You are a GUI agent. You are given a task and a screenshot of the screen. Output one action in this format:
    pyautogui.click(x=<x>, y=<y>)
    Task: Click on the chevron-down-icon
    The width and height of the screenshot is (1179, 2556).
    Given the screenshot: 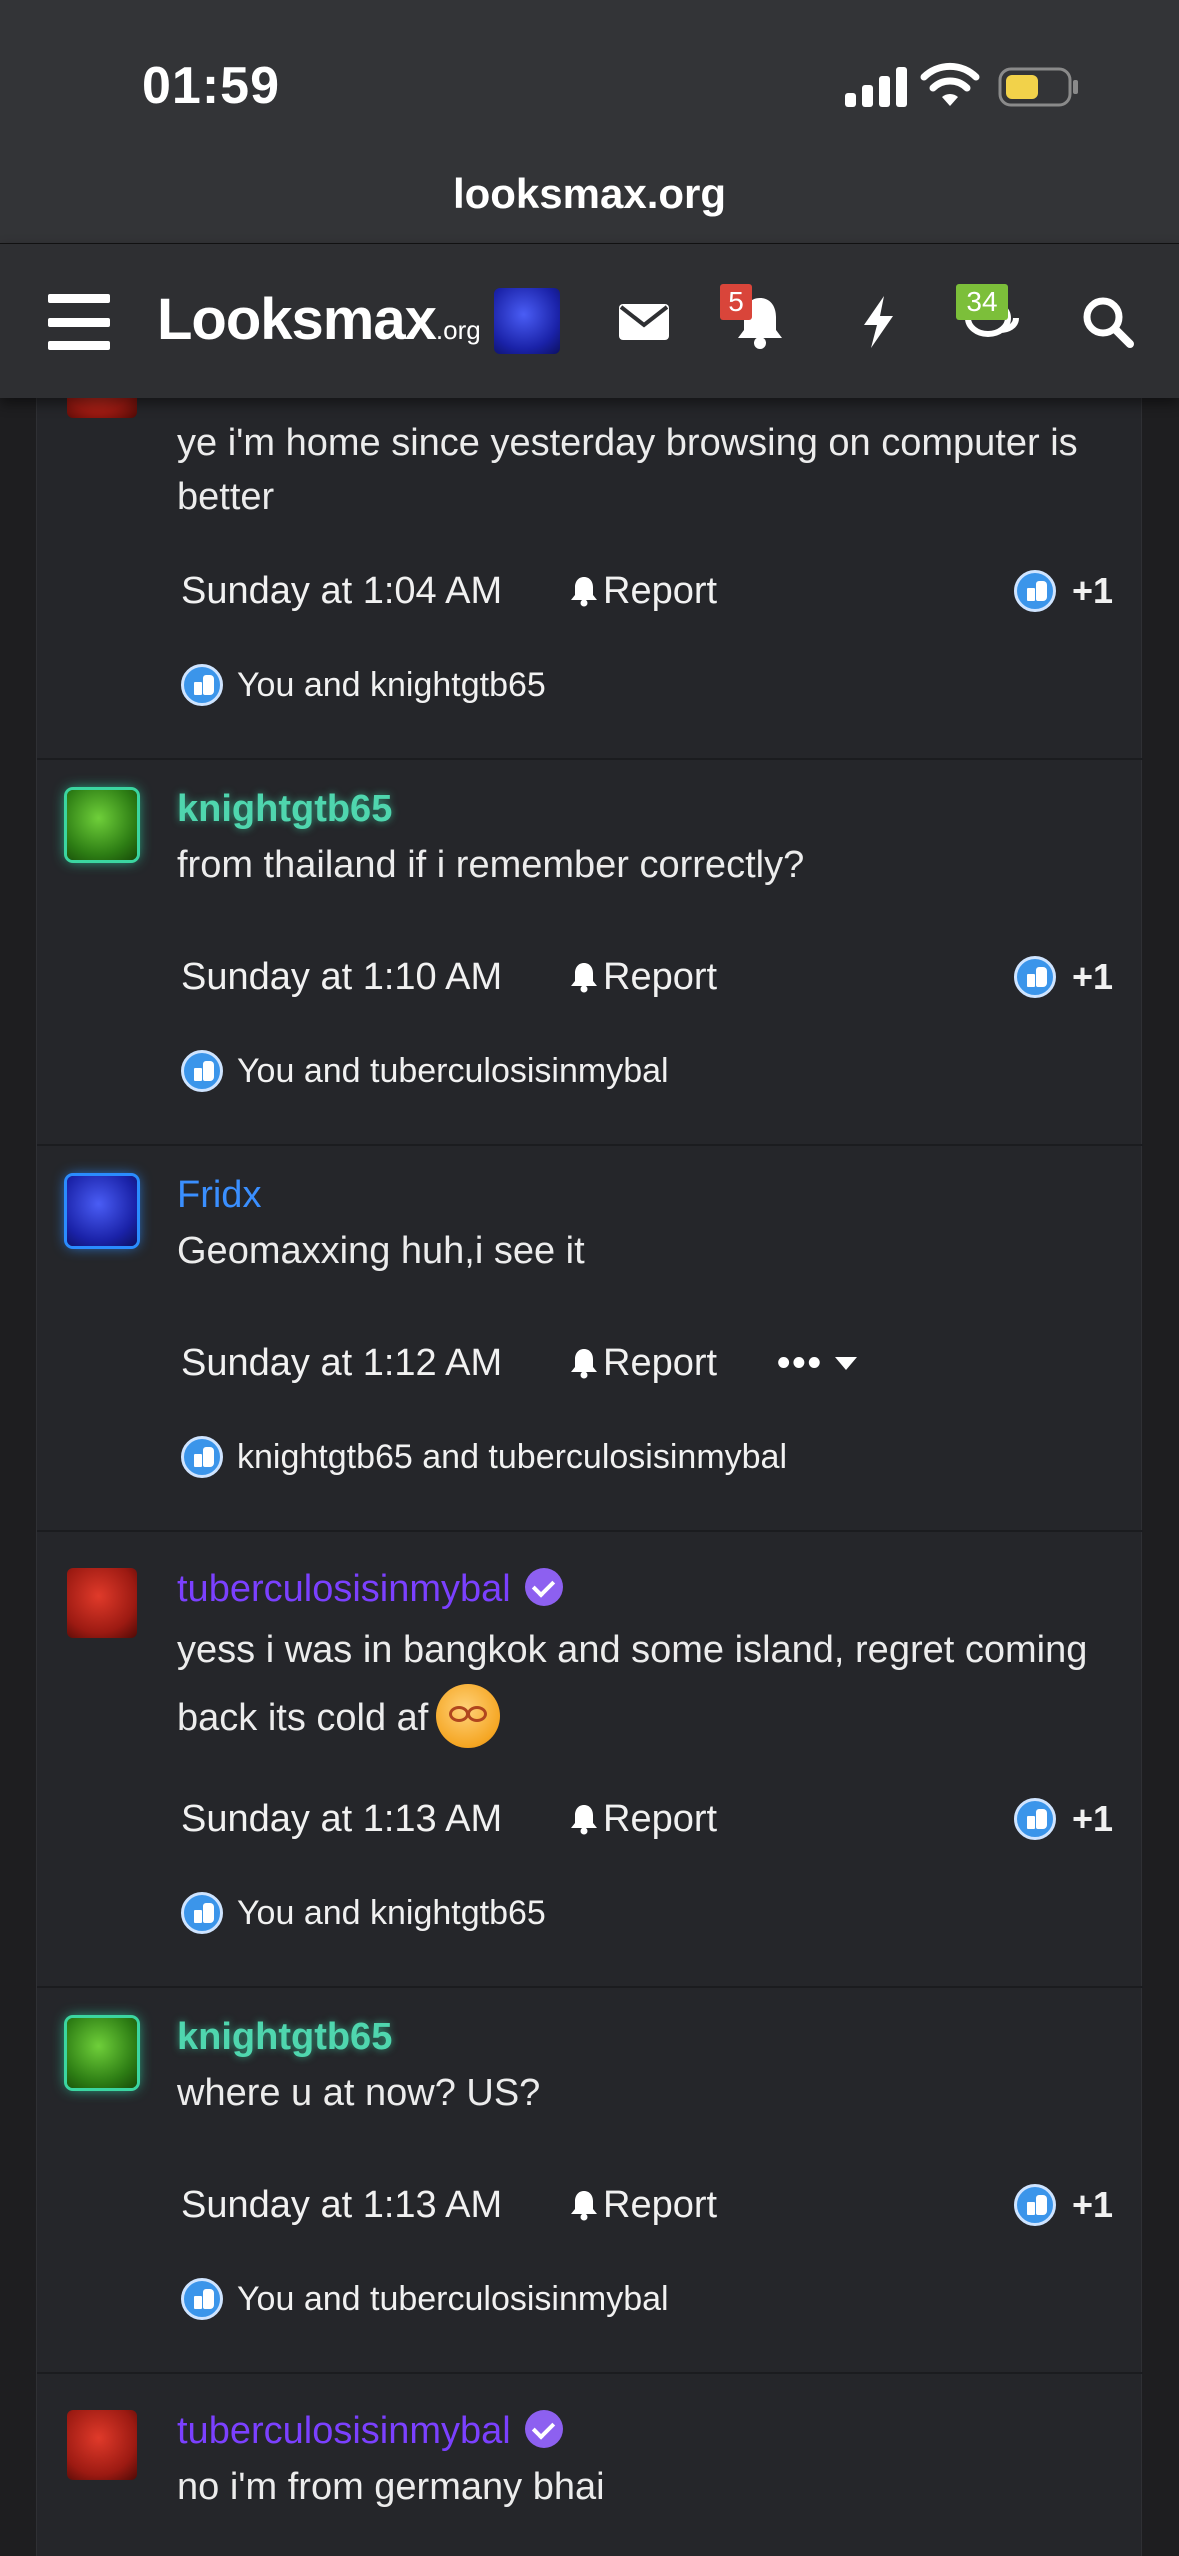 What is the action you would take?
    pyautogui.click(x=845, y=1363)
    